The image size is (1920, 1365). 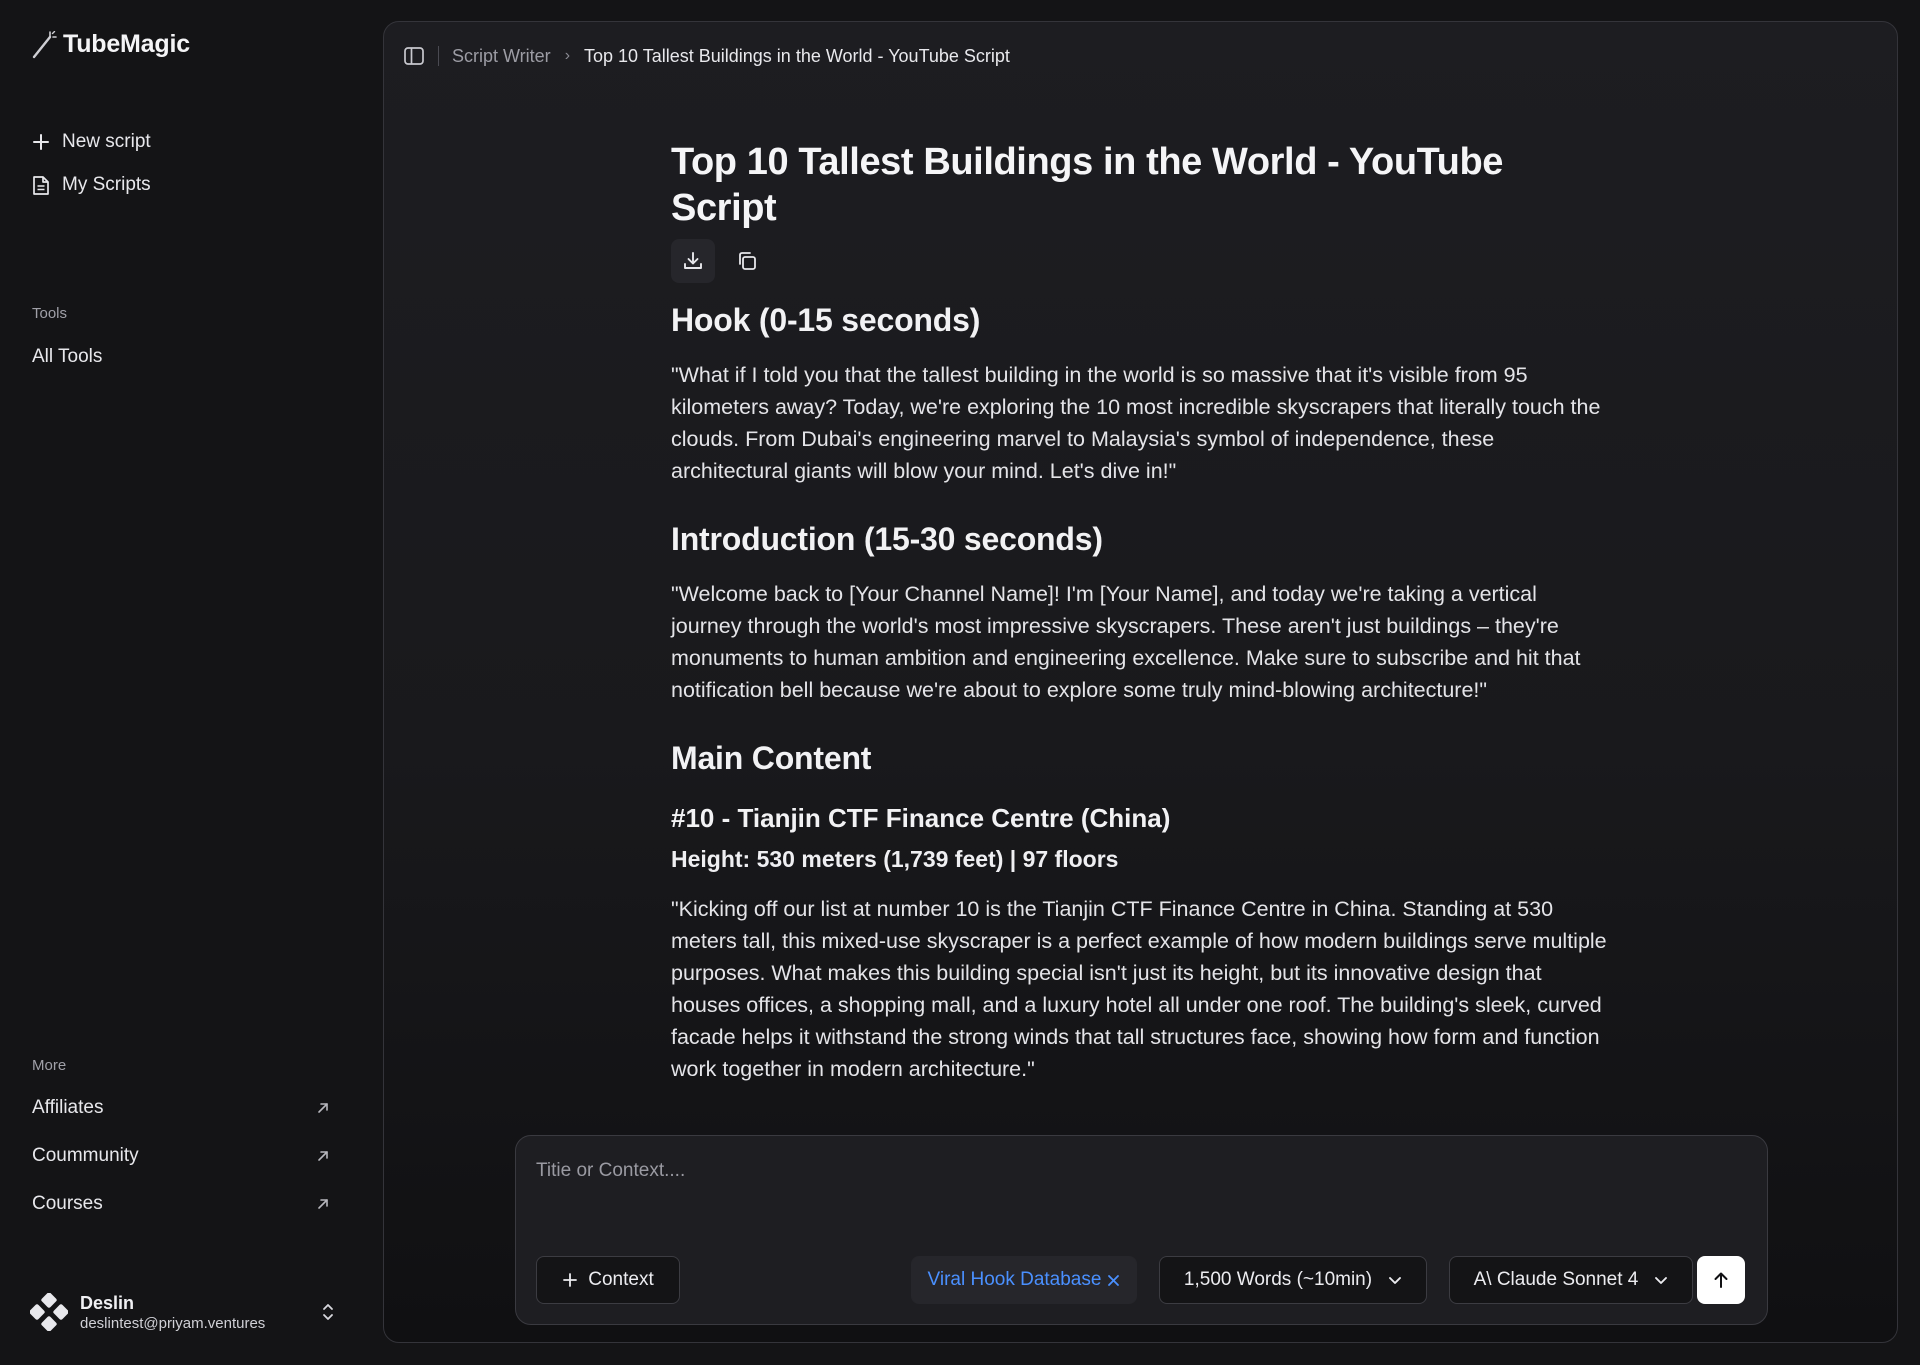 What do you see at coordinates (567, 55) in the screenshot?
I see `chevron-right-icon: ›` at bounding box center [567, 55].